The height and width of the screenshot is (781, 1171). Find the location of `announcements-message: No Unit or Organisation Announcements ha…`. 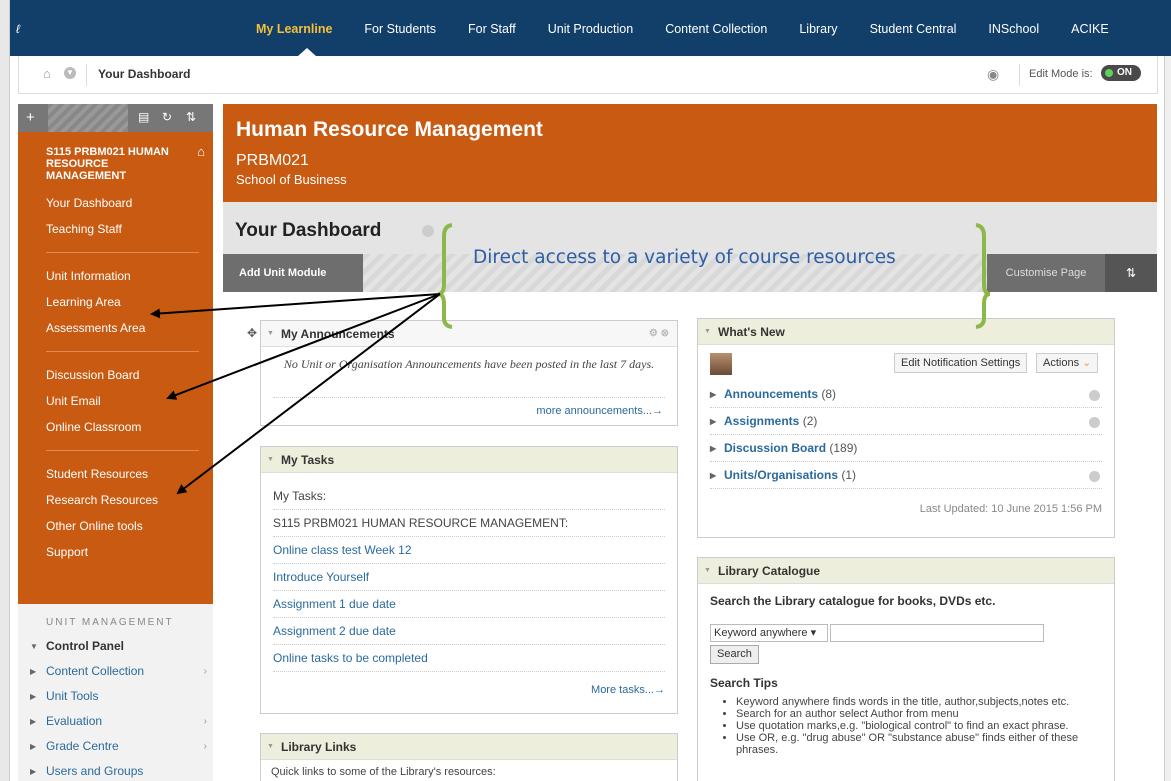

announcements-message: No Unit or Organisation Announcements ha… is located at coordinates (469, 364).